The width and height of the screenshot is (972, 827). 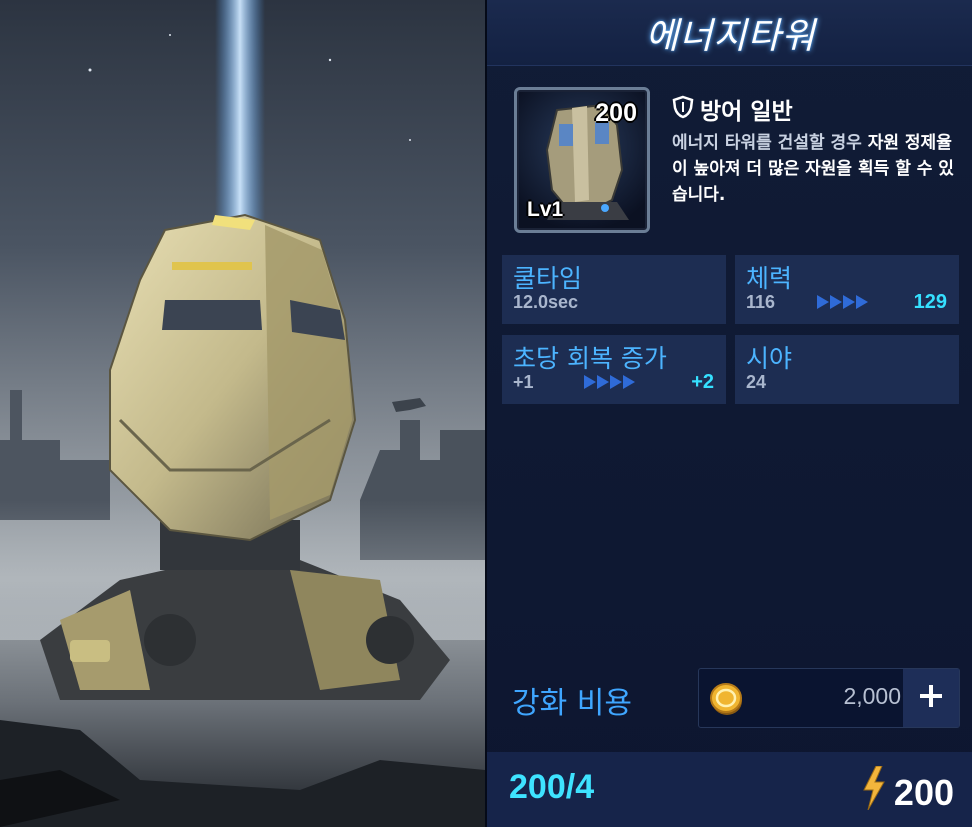 I want to click on stat-regen-current: +1, so click(x=523, y=382).